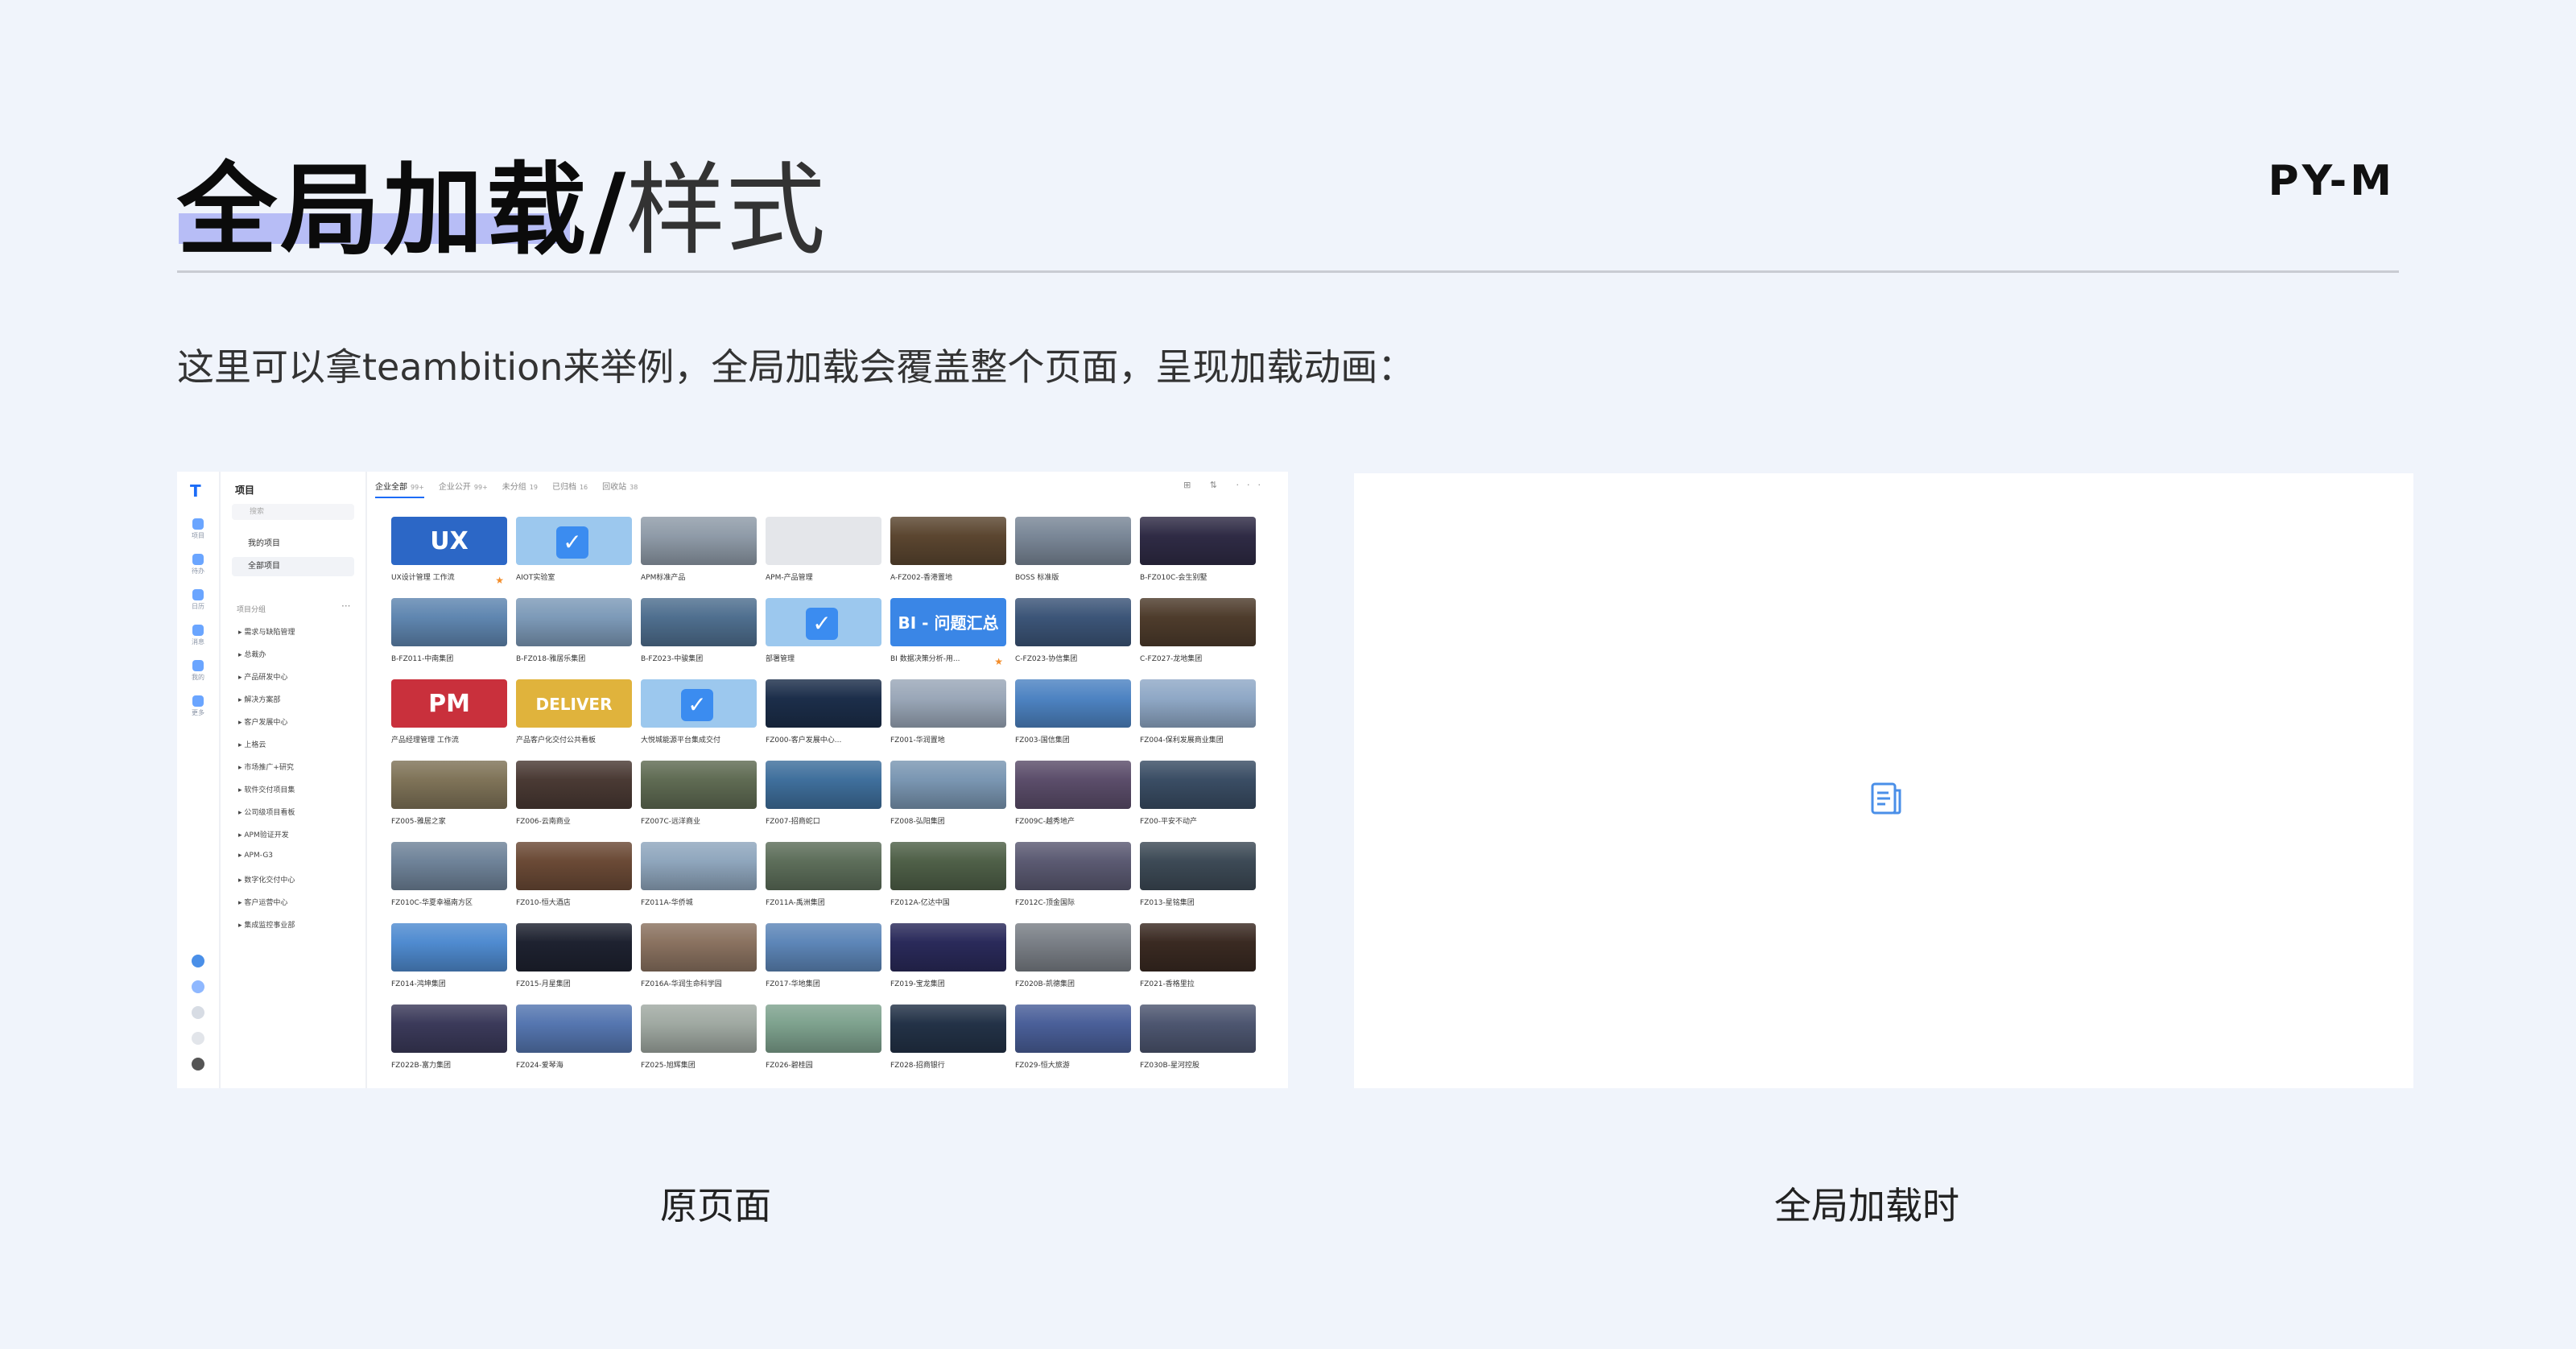 Image resolution: width=2576 pixels, height=1349 pixels. What do you see at coordinates (1073, 1042) in the screenshot?
I see `project-card: FZ029-恒大旅游` at bounding box center [1073, 1042].